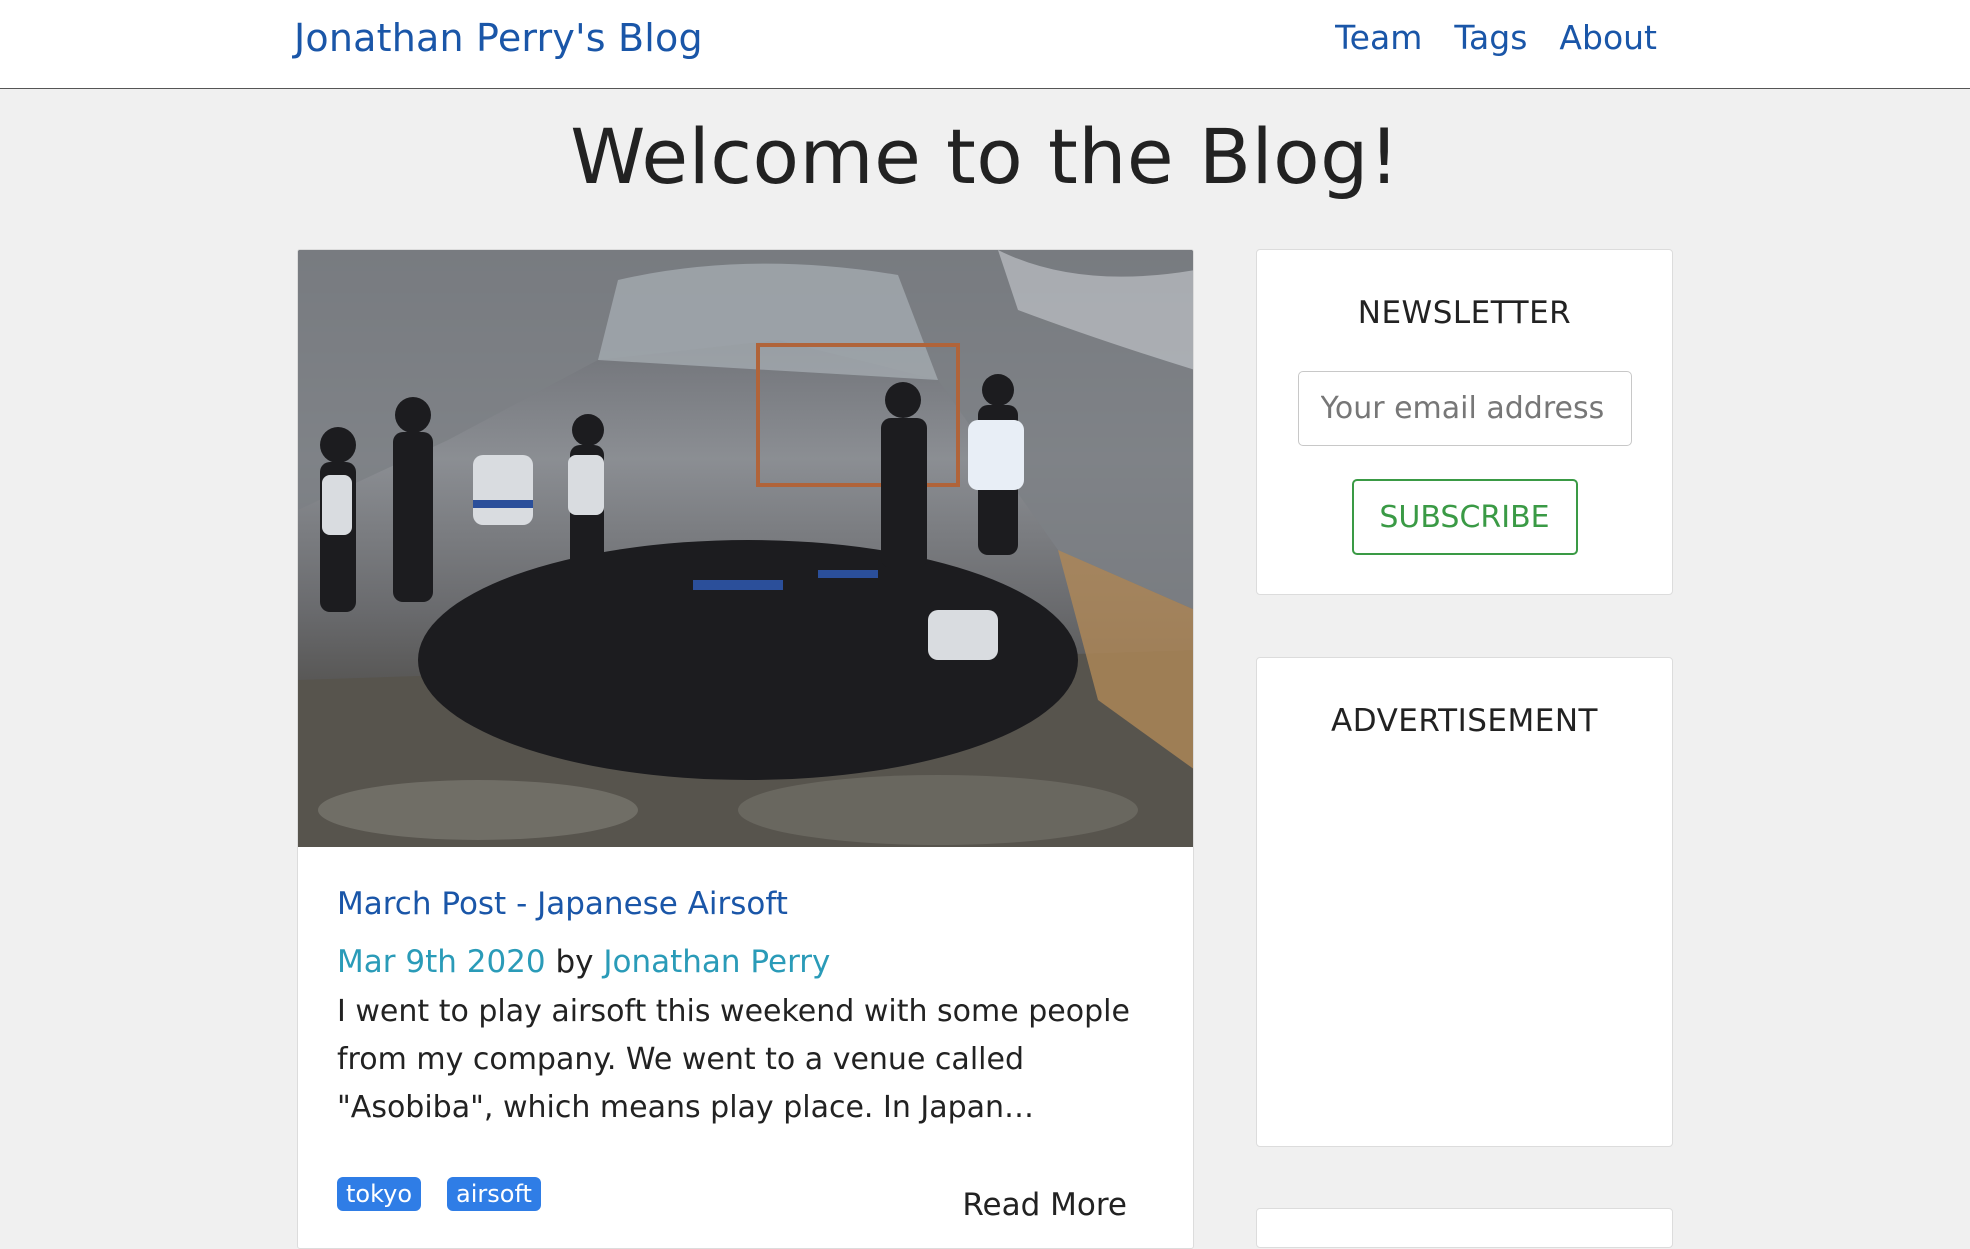 This screenshot has height=1249, width=1970. Describe the element at coordinates (1464, 1228) in the screenshot. I see `sidebar-card-partial` at that location.